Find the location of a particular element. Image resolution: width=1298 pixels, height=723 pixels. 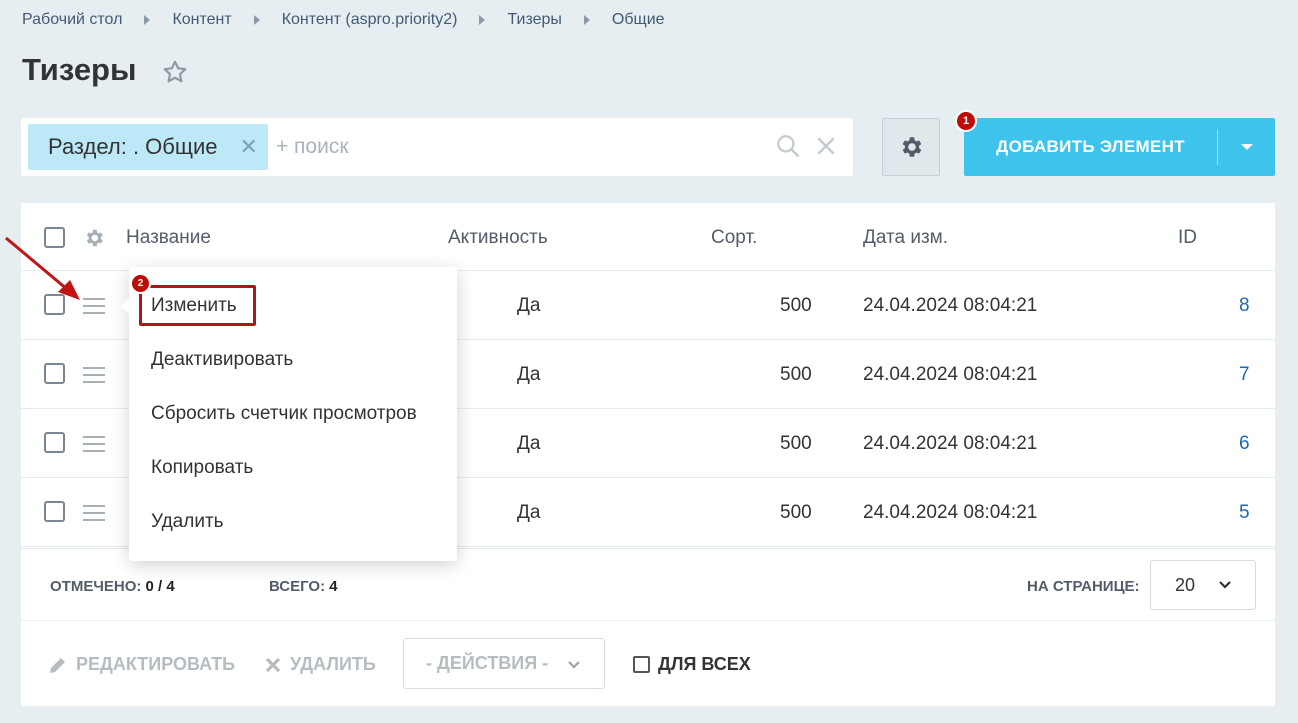

column-header-active: Активность is located at coordinates (498, 238).